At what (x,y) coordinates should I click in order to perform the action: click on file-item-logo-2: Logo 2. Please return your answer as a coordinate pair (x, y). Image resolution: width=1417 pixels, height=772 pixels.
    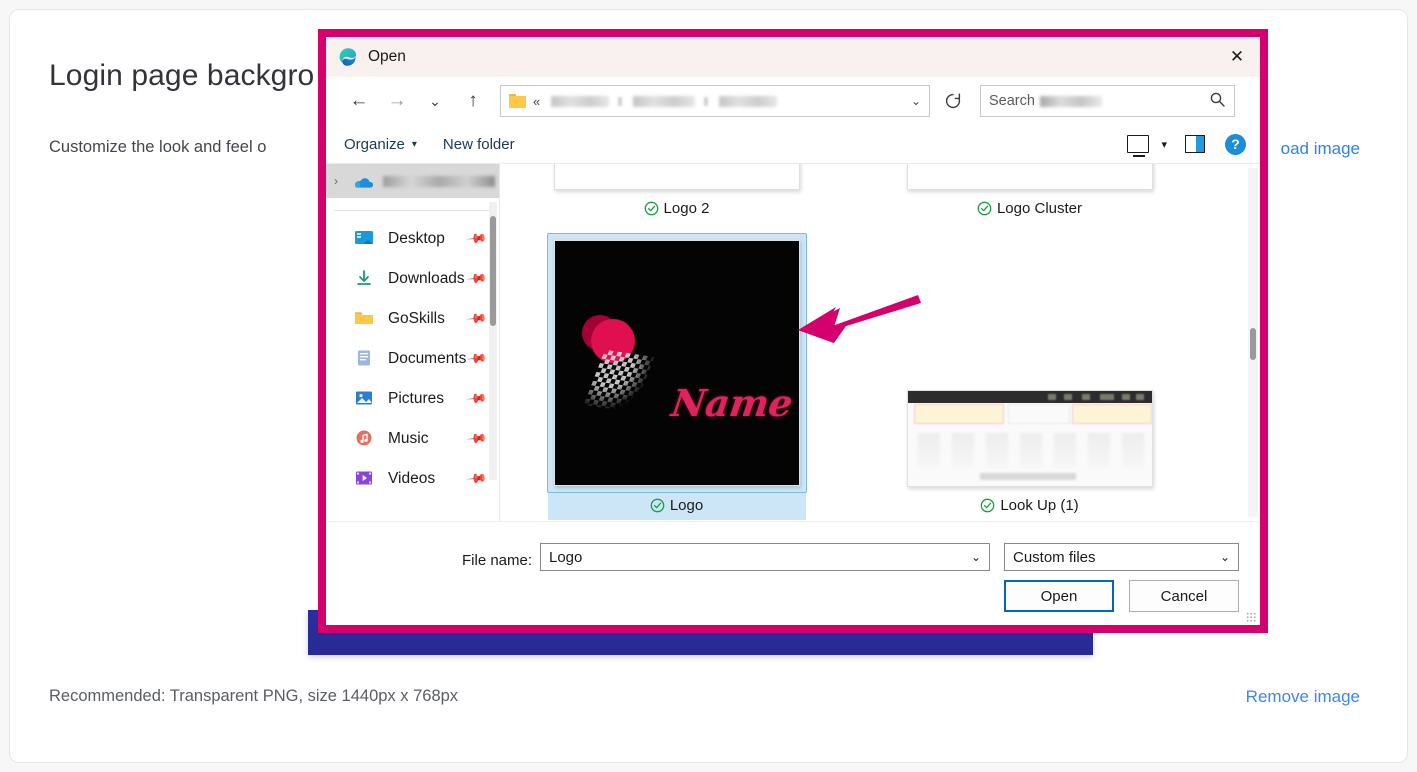
    Looking at the image, I should click on (676, 193).